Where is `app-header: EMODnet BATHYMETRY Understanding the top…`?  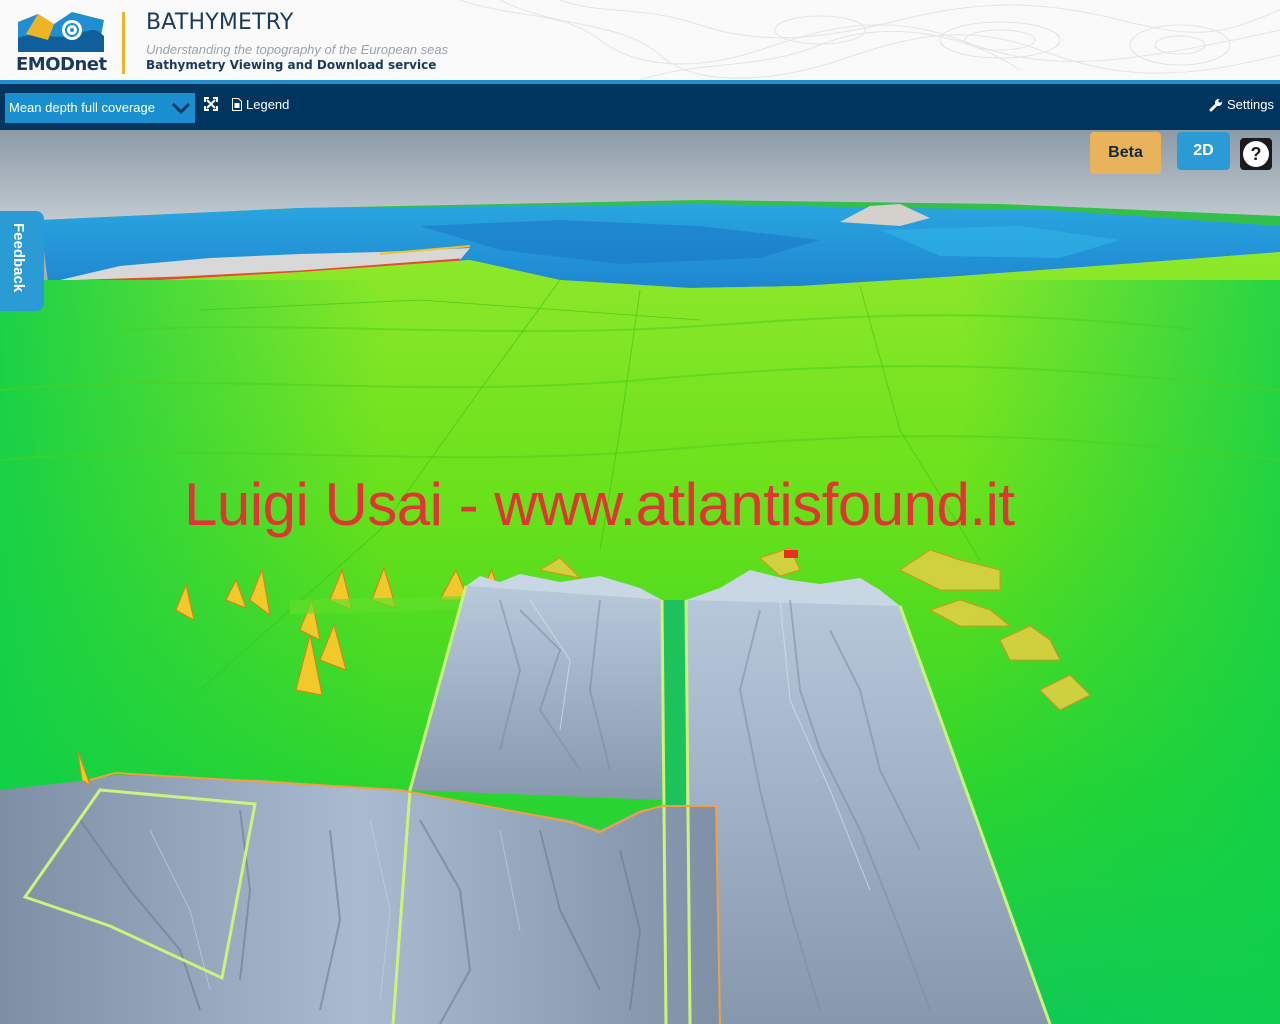 app-header: EMODnet BATHYMETRY Understanding the top… is located at coordinates (640, 40).